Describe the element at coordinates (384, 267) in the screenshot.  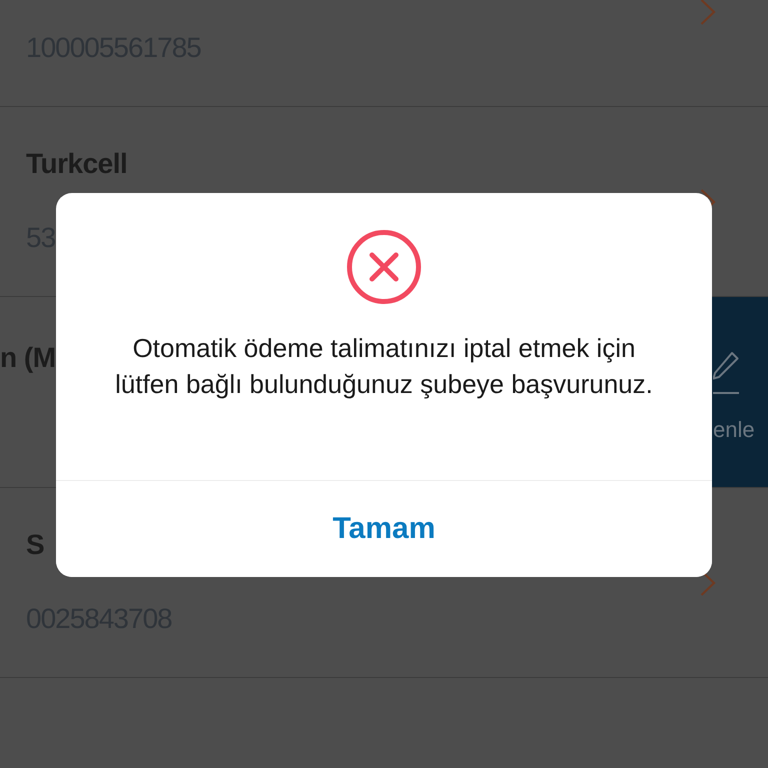
I see `x-circle-icon` at that location.